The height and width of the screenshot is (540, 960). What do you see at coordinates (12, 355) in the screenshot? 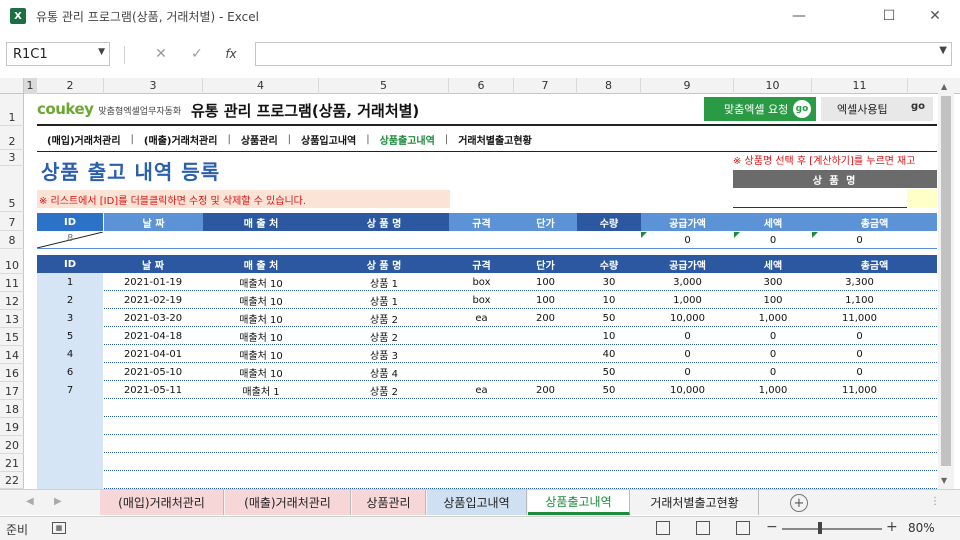
I see `row-header: 14` at bounding box center [12, 355].